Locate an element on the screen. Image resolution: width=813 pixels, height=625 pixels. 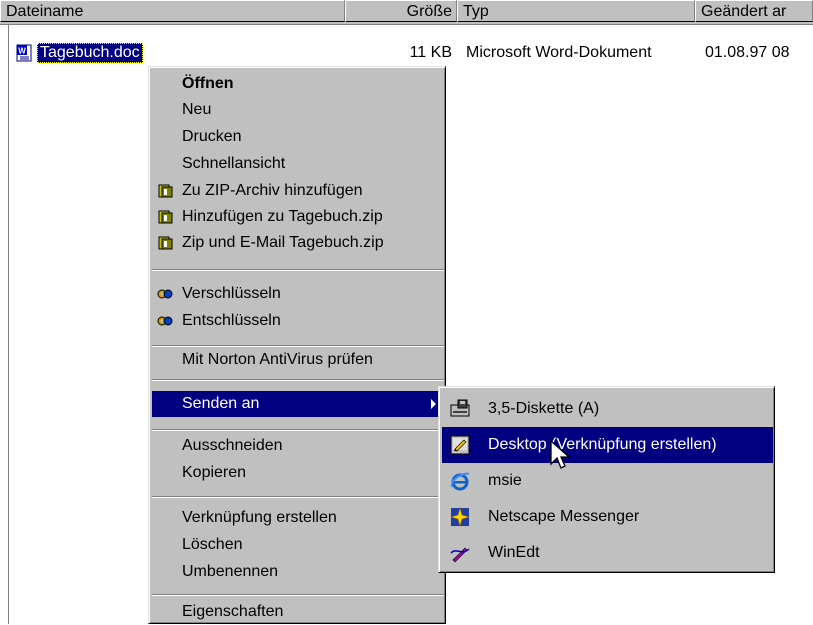
menu-item-netscape: Netscape Messenger is located at coordinates (607, 517).